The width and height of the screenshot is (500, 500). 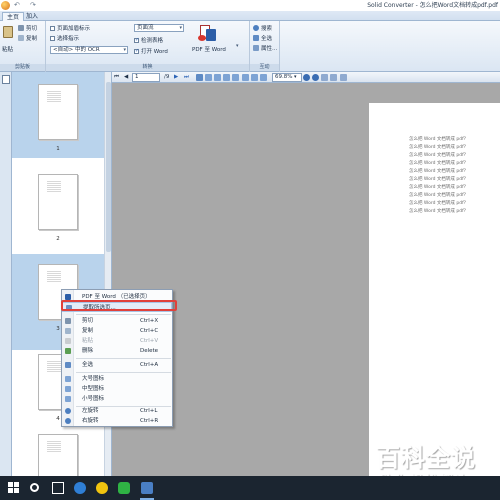 What do you see at coordinates (14, 488) in the screenshot?
I see `windows-start-icon` at bounding box center [14, 488].